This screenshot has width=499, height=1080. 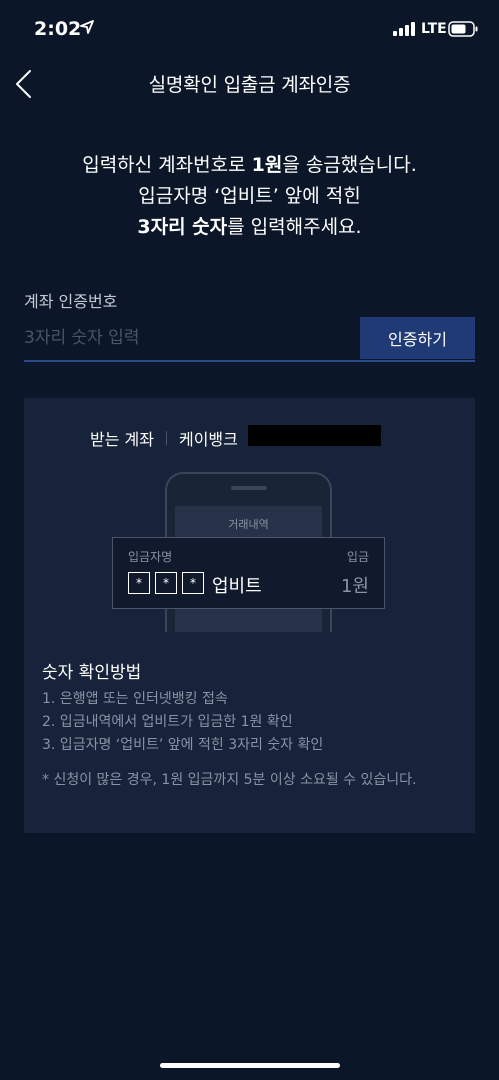 I want to click on deposit-example-card: 입금자명 입금 * * * 업비트 1원, so click(x=248, y=573).